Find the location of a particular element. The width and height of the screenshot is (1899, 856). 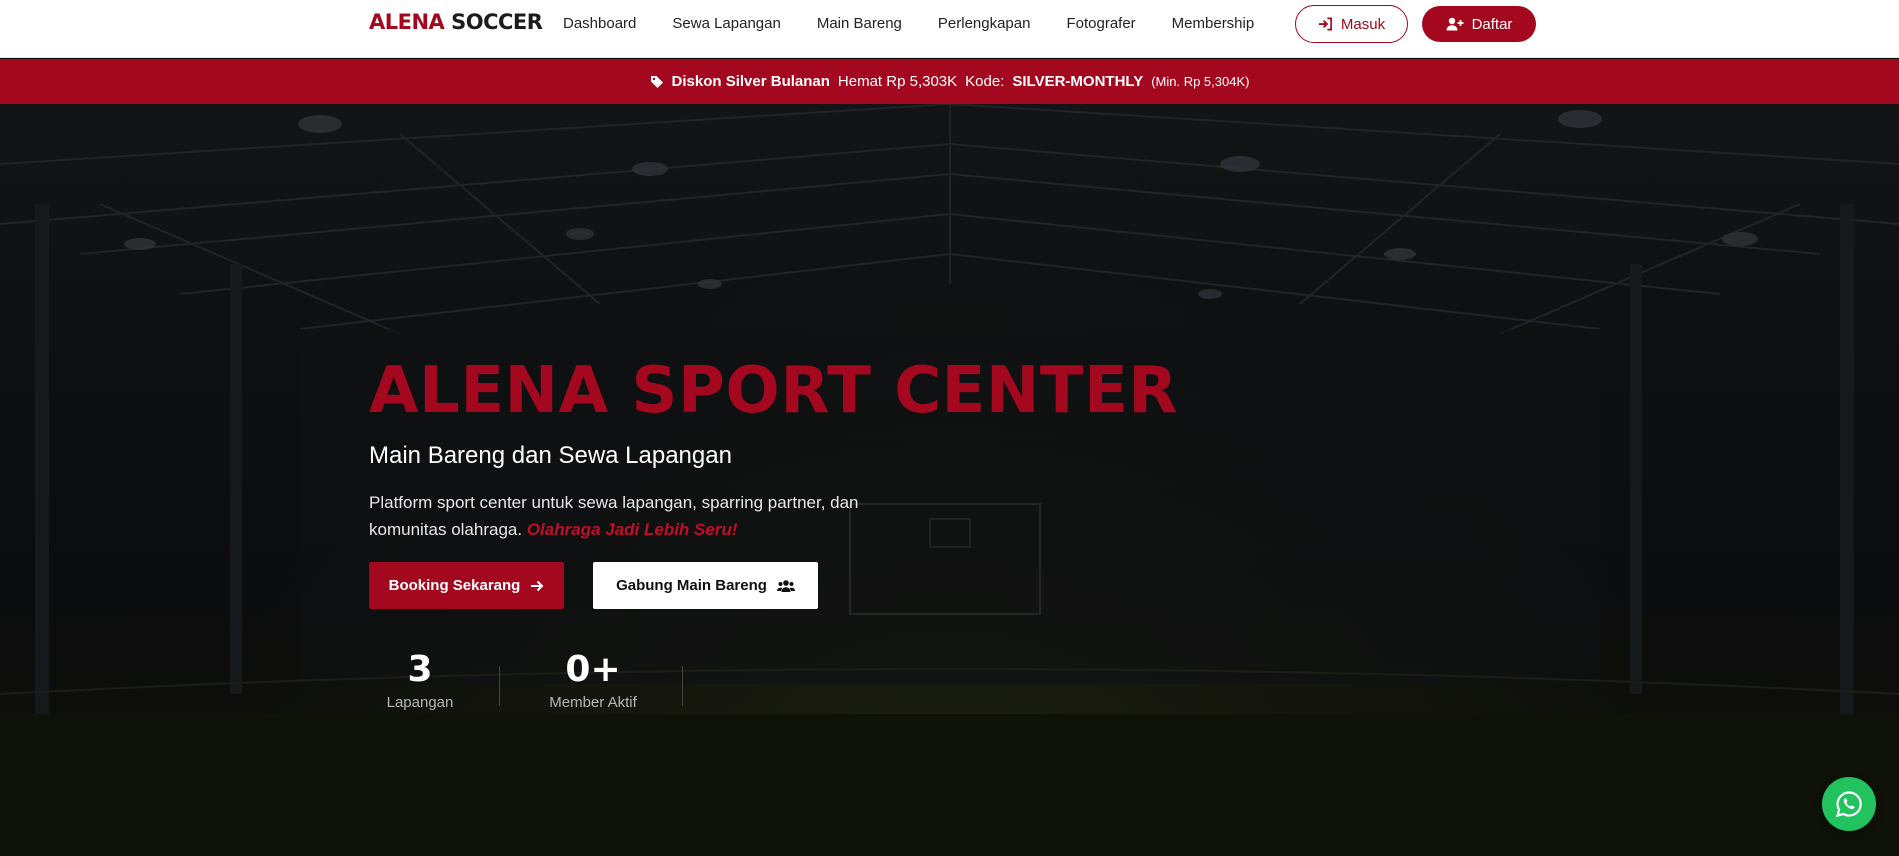

stat-members-value: 0+ is located at coordinates (593, 669).